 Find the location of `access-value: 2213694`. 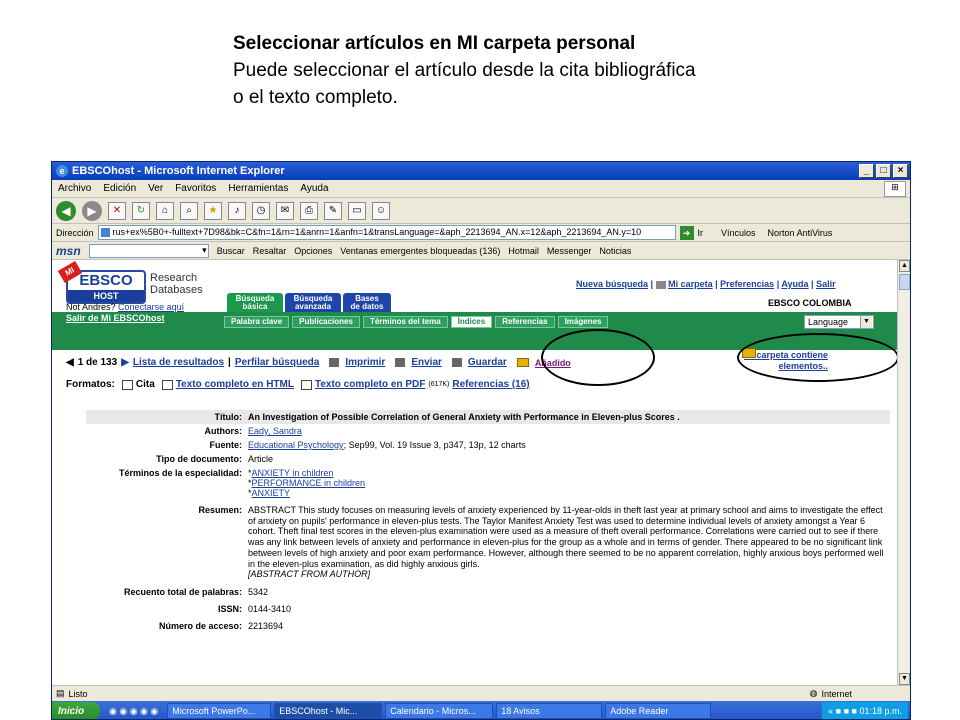

access-value: 2213694 is located at coordinates (266, 625).